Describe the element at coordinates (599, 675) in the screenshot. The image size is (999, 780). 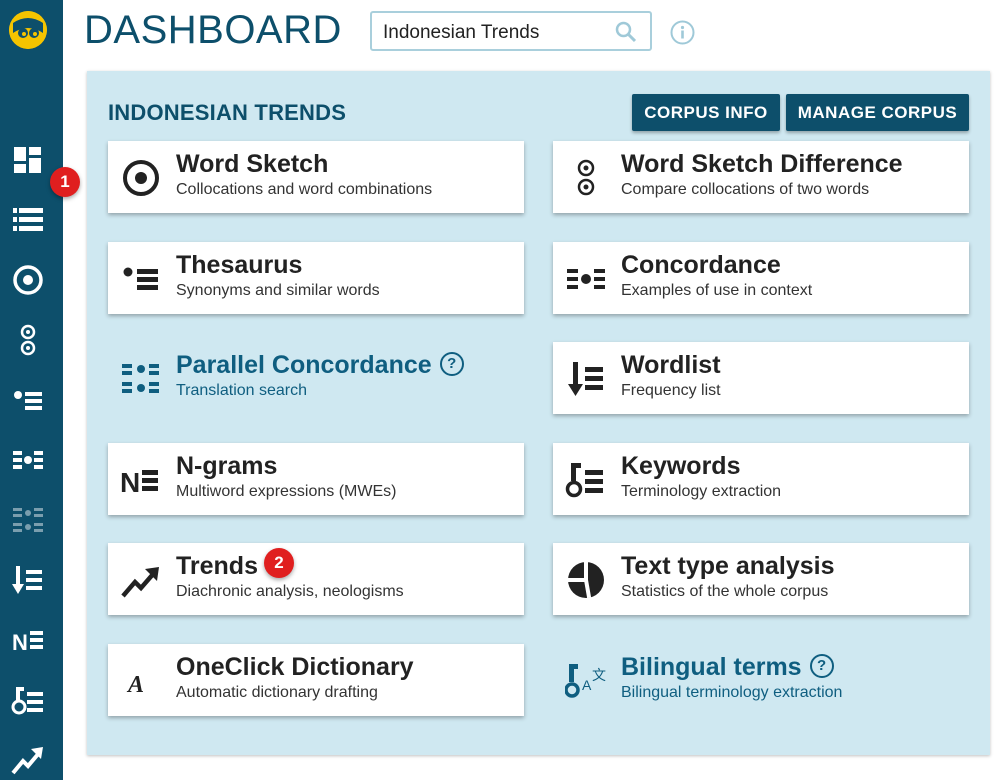
I see `svg-text: 文` at that location.